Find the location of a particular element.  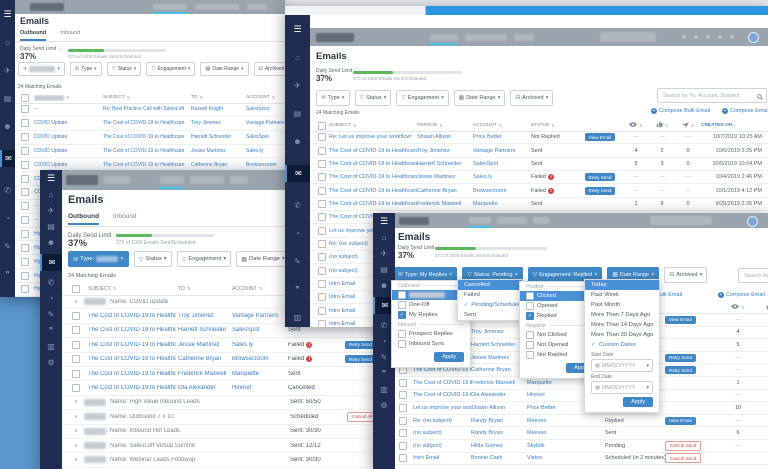

dropdown-item: ✓ Pending/Scheduled is located at coordinates (490, 305).